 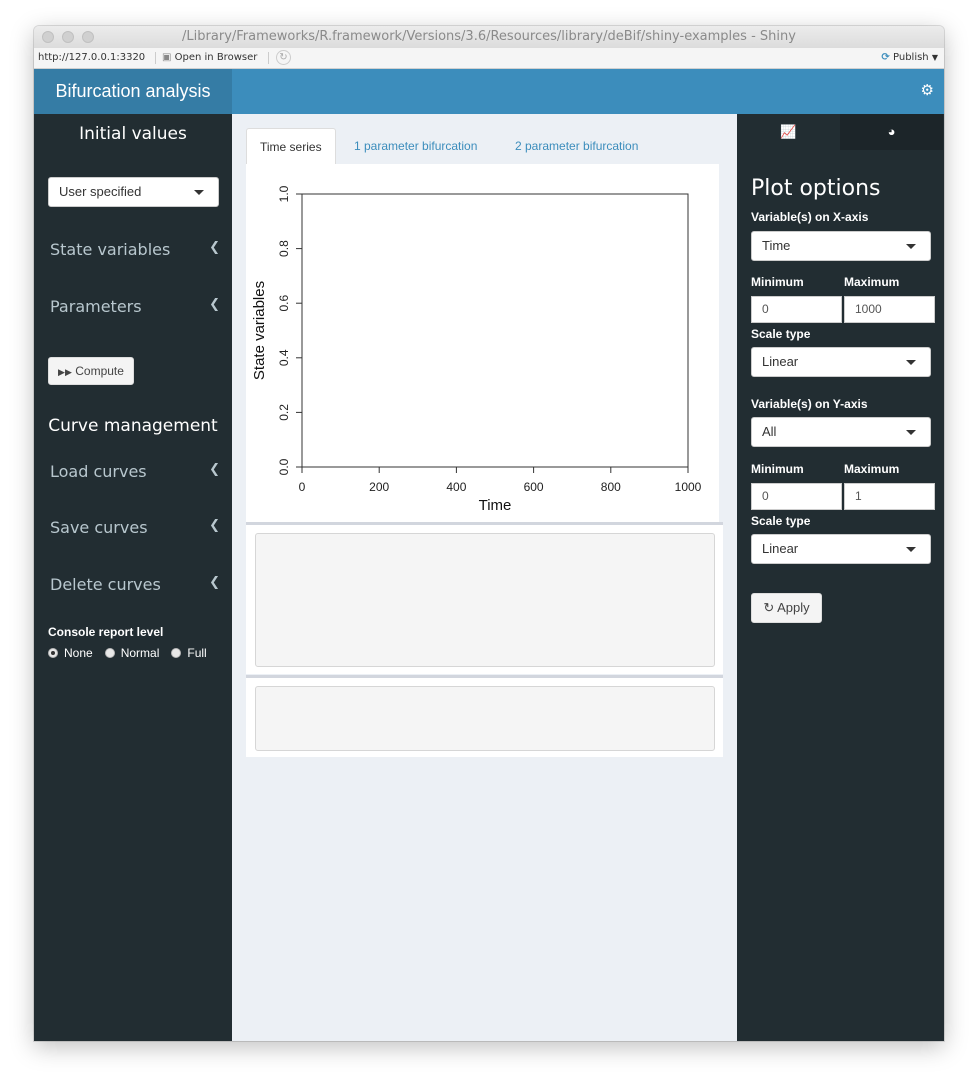 What do you see at coordinates (167, 57) in the screenshot?
I see `browser-icon: ▣` at bounding box center [167, 57].